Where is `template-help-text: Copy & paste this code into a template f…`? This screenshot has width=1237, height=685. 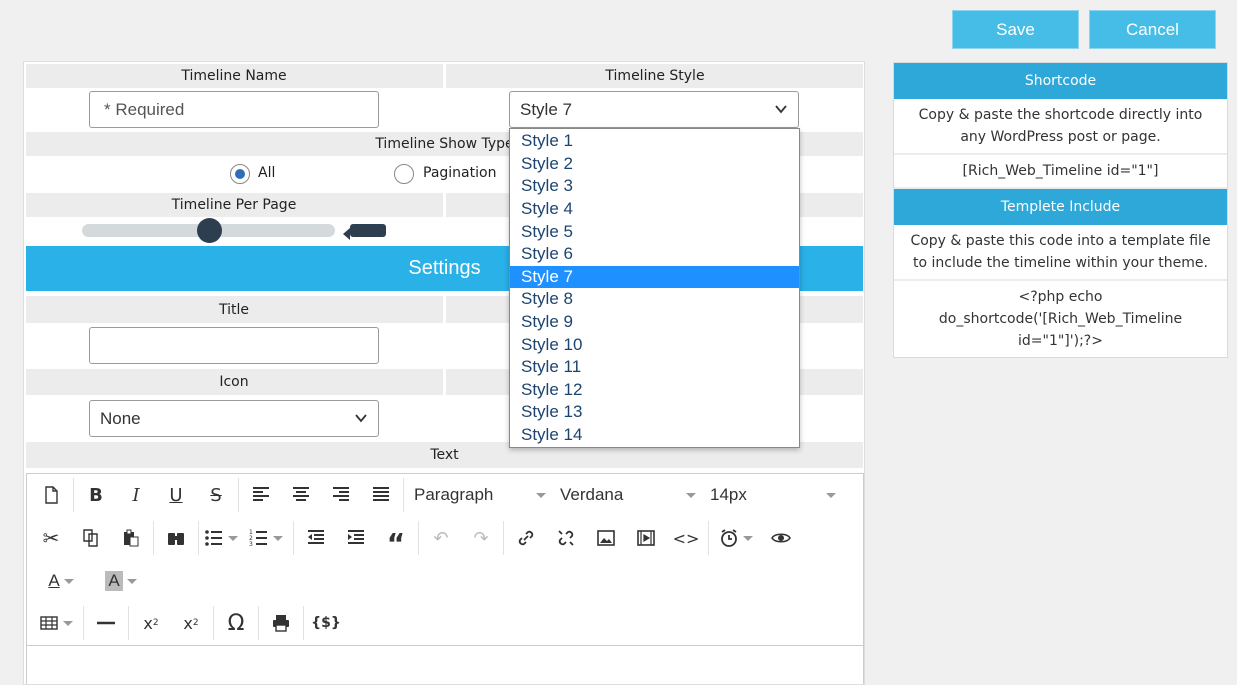
template-help-text: Copy & paste this code into a template f… is located at coordinates (1060, 253).